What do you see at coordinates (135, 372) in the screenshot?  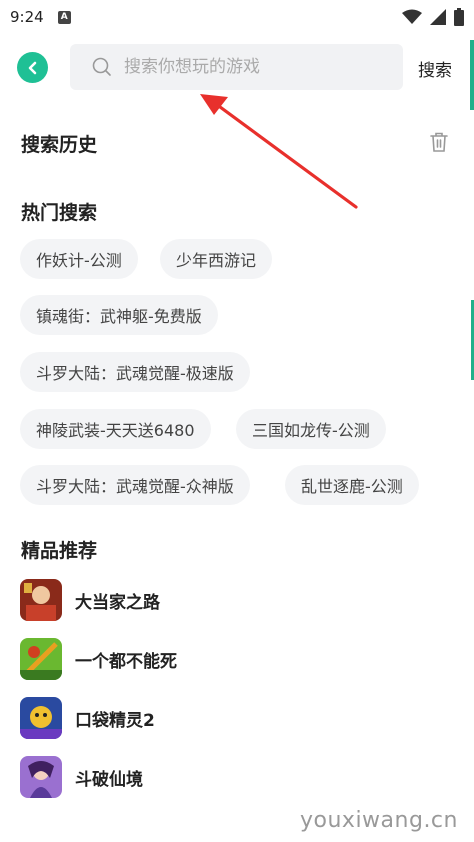 I see `hot-tag: 斗罗大陆：武魂觉醒-极速版` at bounding box center [135, 372].